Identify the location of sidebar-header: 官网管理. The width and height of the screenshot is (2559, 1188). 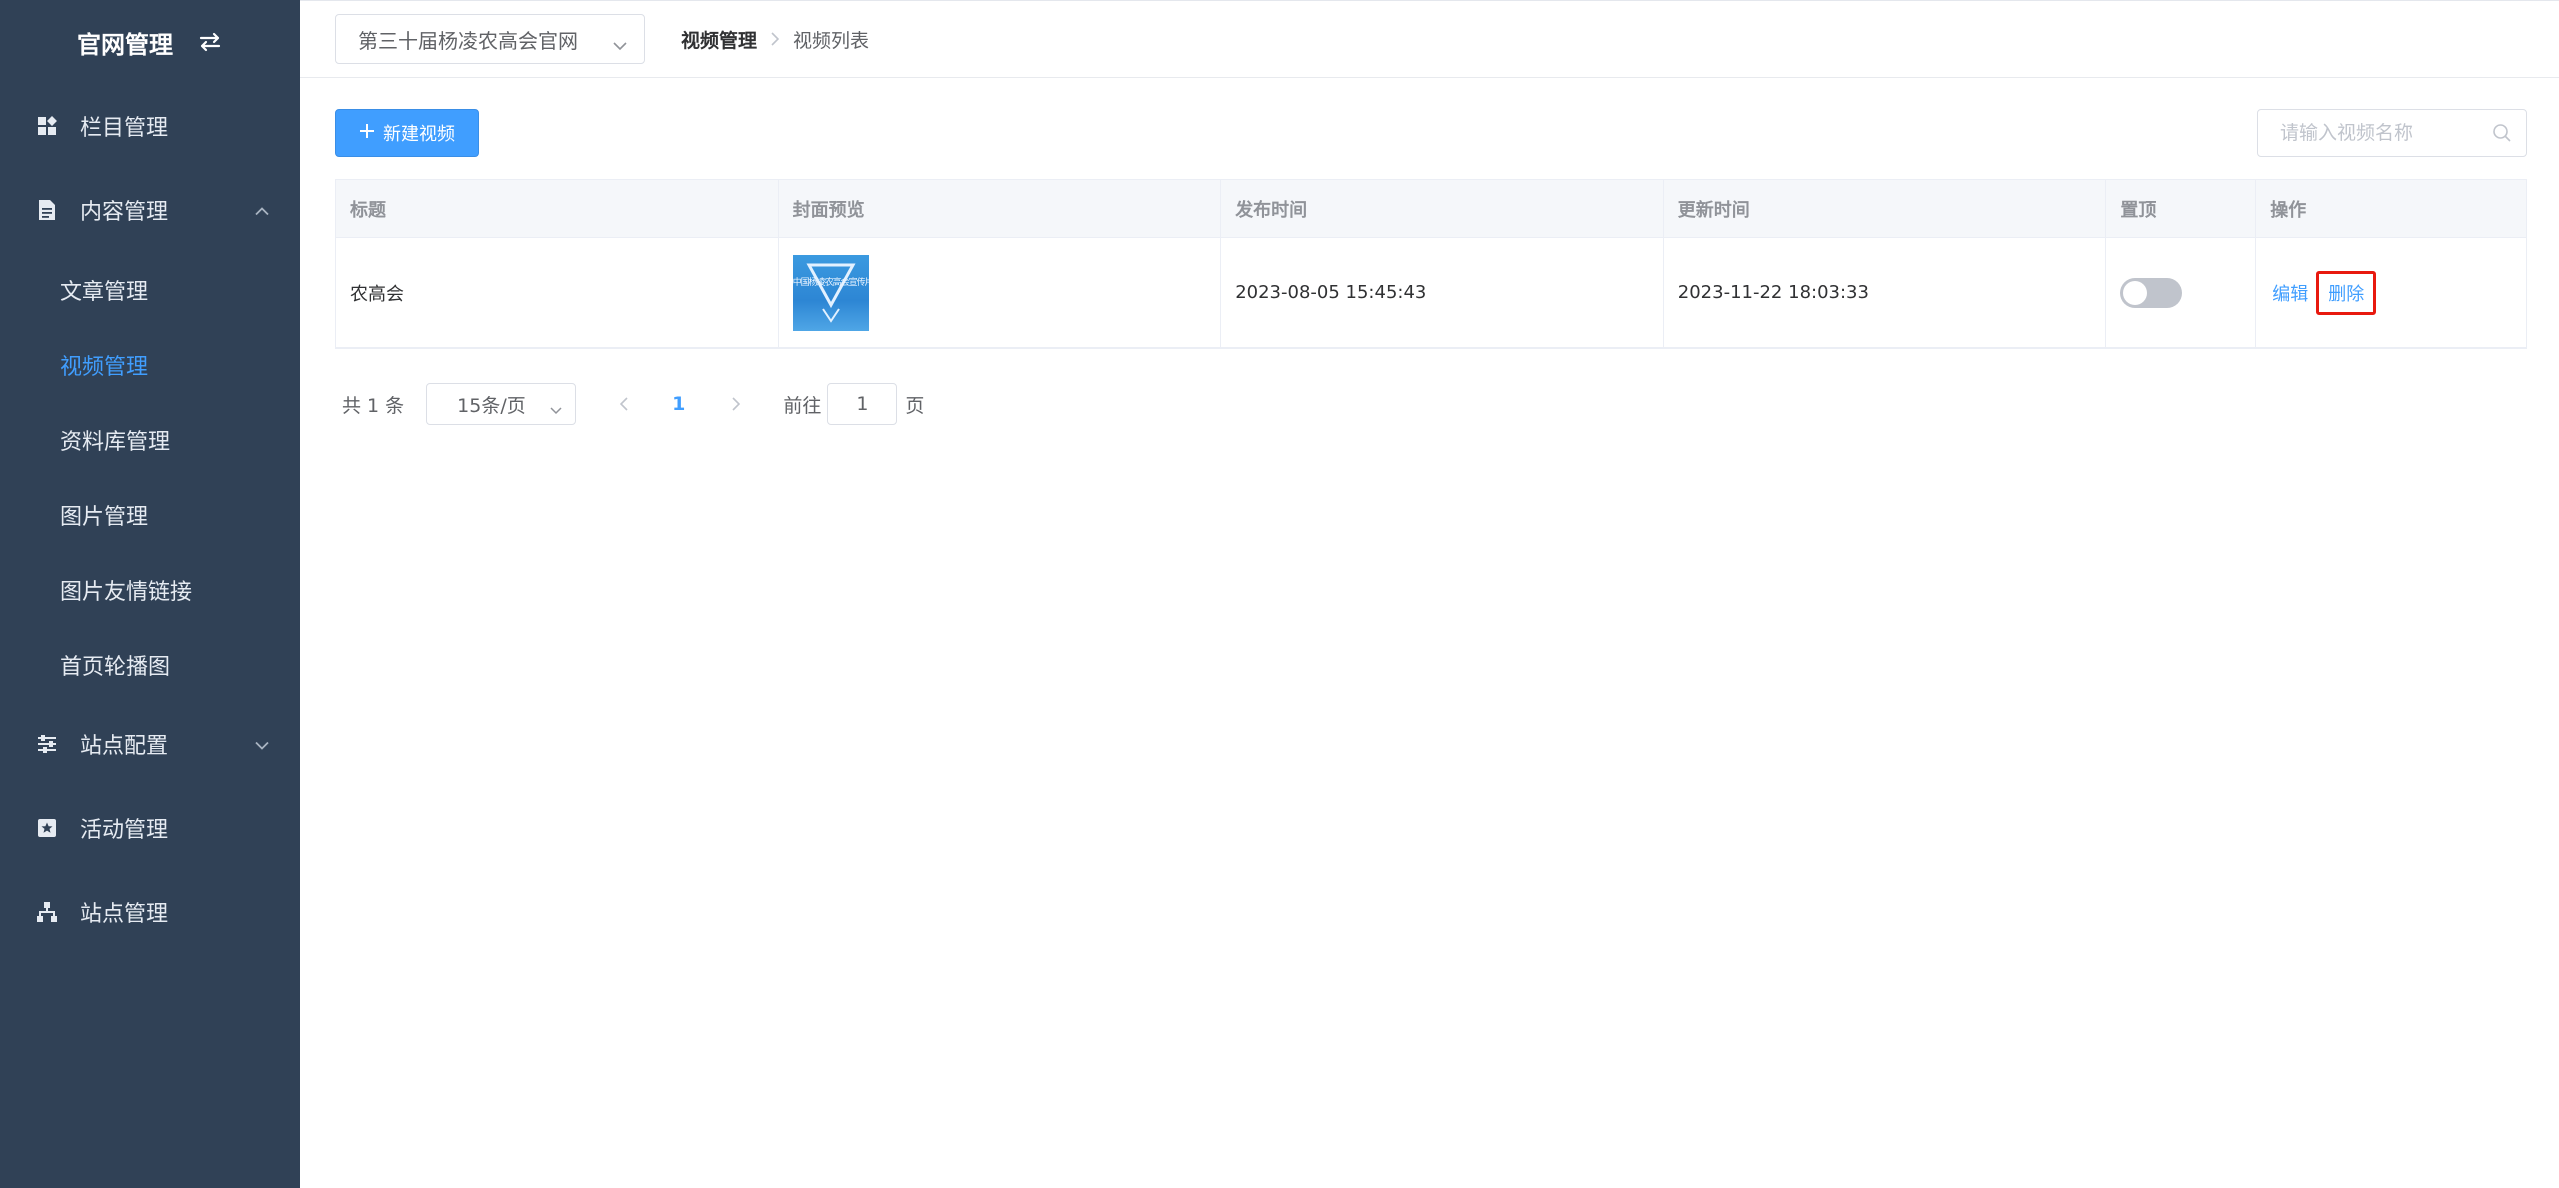
(150, 42).